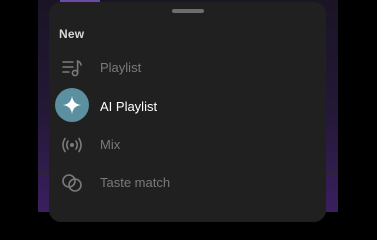 The image size is (377, 240). What do you see at coordinates (72, 68) in the screenshot?
I see `playlist-icon` at bounding box center [72, 68].